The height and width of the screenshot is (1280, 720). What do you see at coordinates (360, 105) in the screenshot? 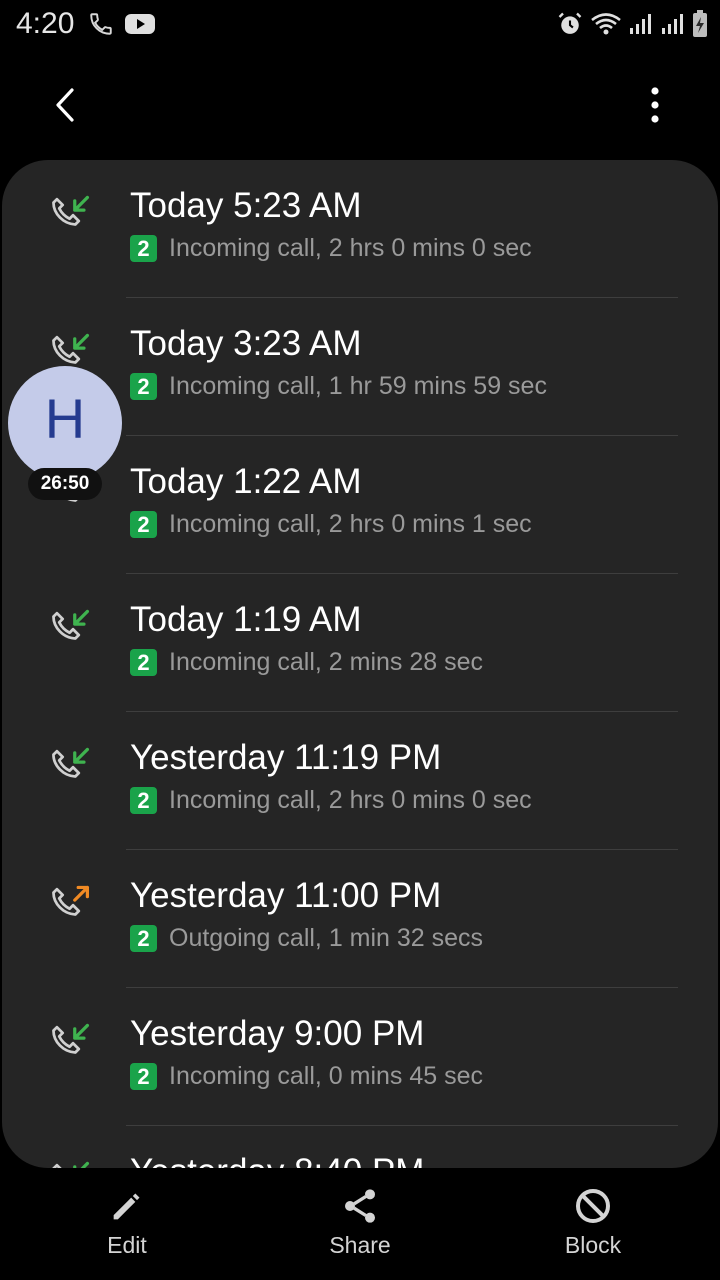
I see `app-bar` at bounding box center [360, 105].